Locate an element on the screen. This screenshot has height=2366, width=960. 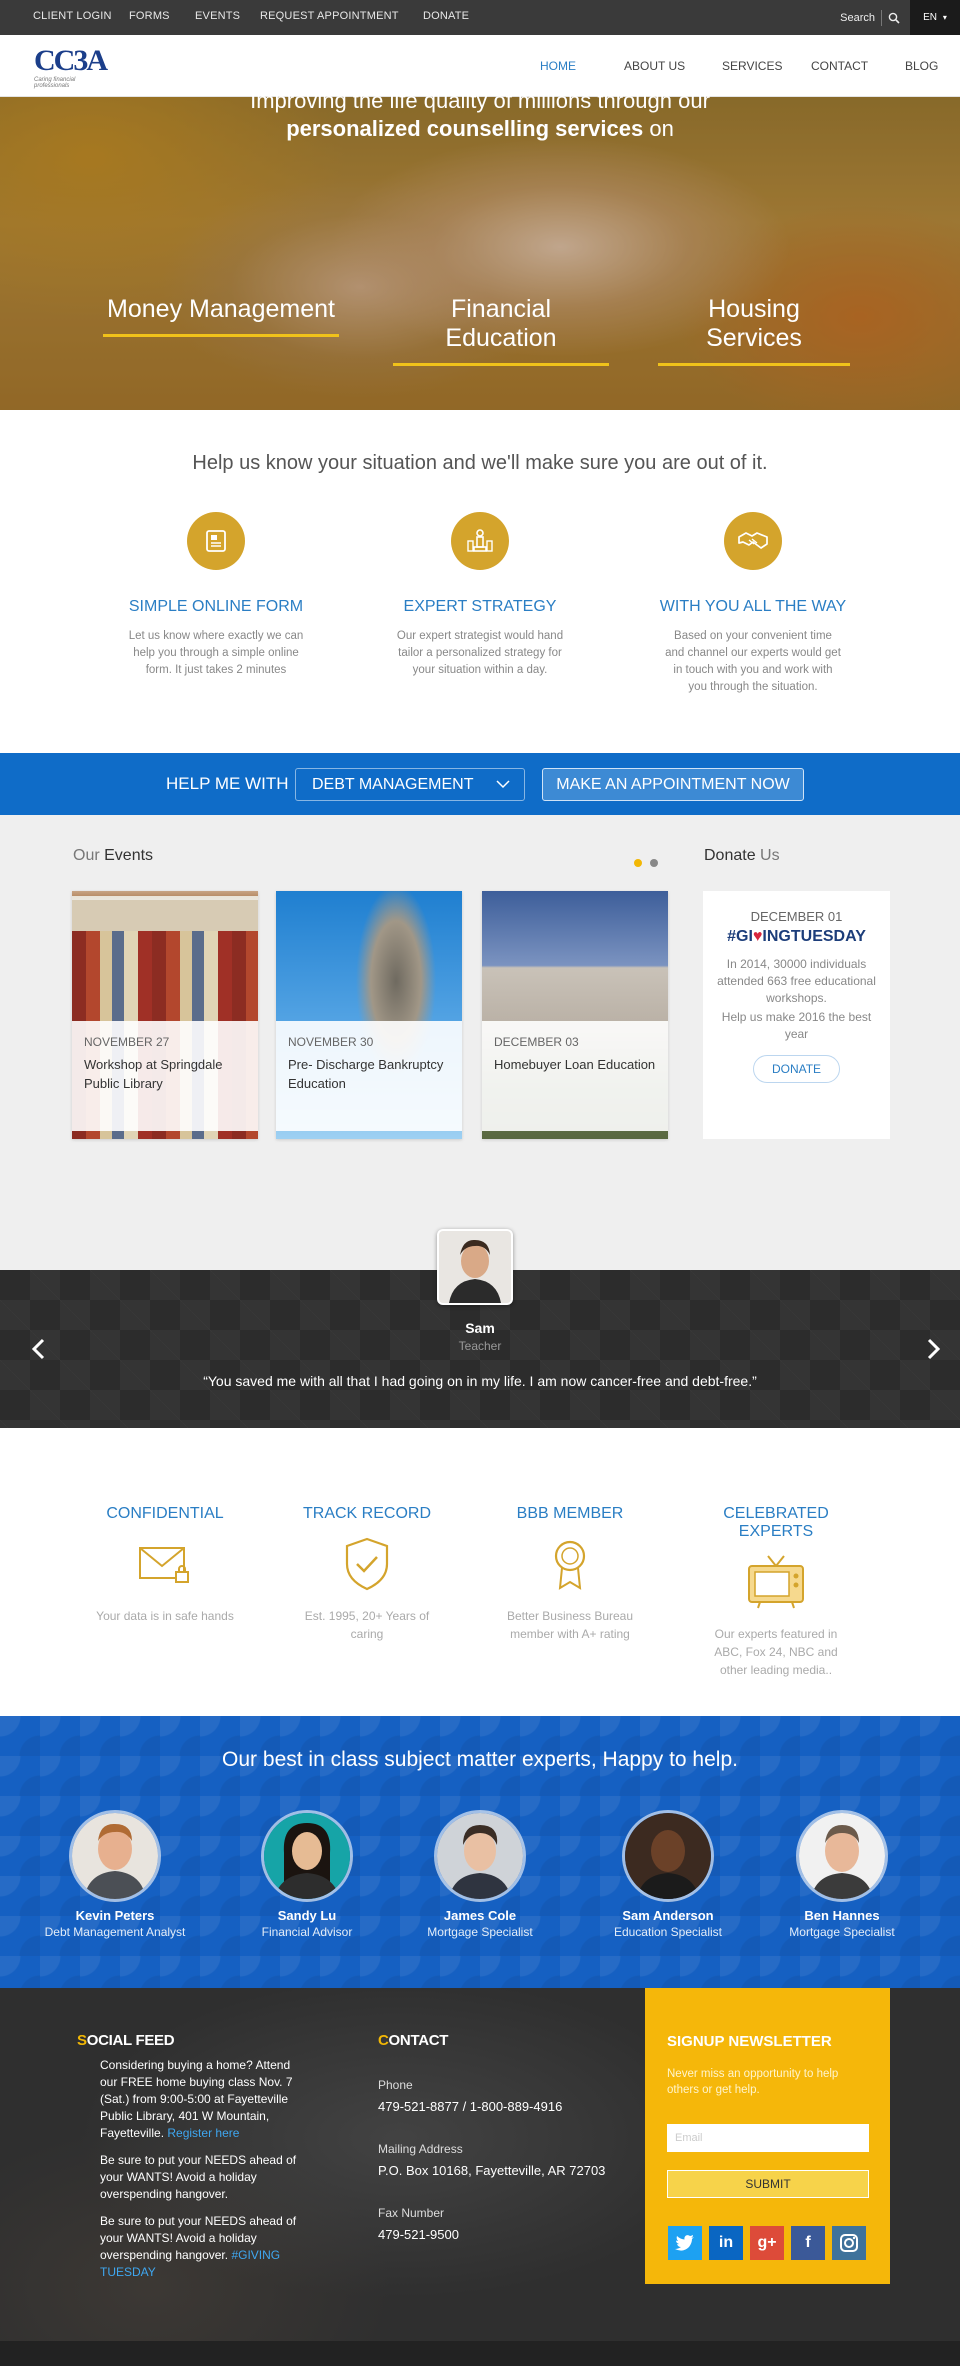
feature-title: BBB MEMBER is located at coordinates (570, 1513).